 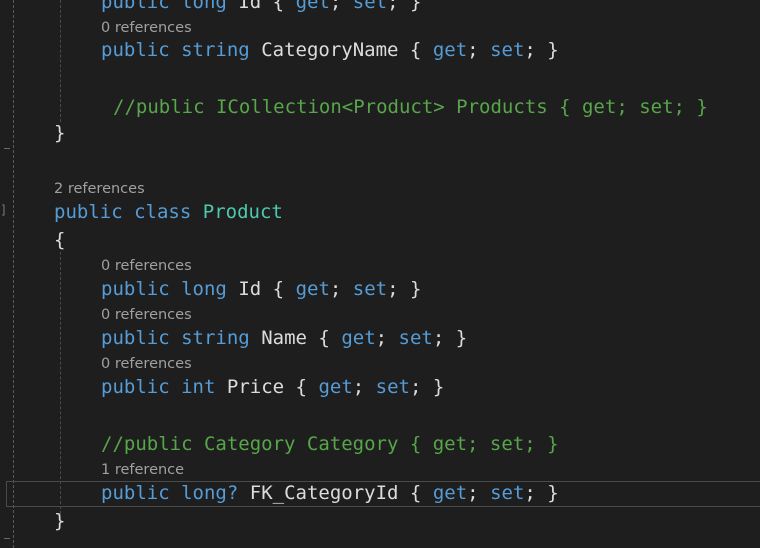 What do you see at coordinates (198, 387) in the screenshot?
I see `keyword: int` at bounding box center [198, 387].